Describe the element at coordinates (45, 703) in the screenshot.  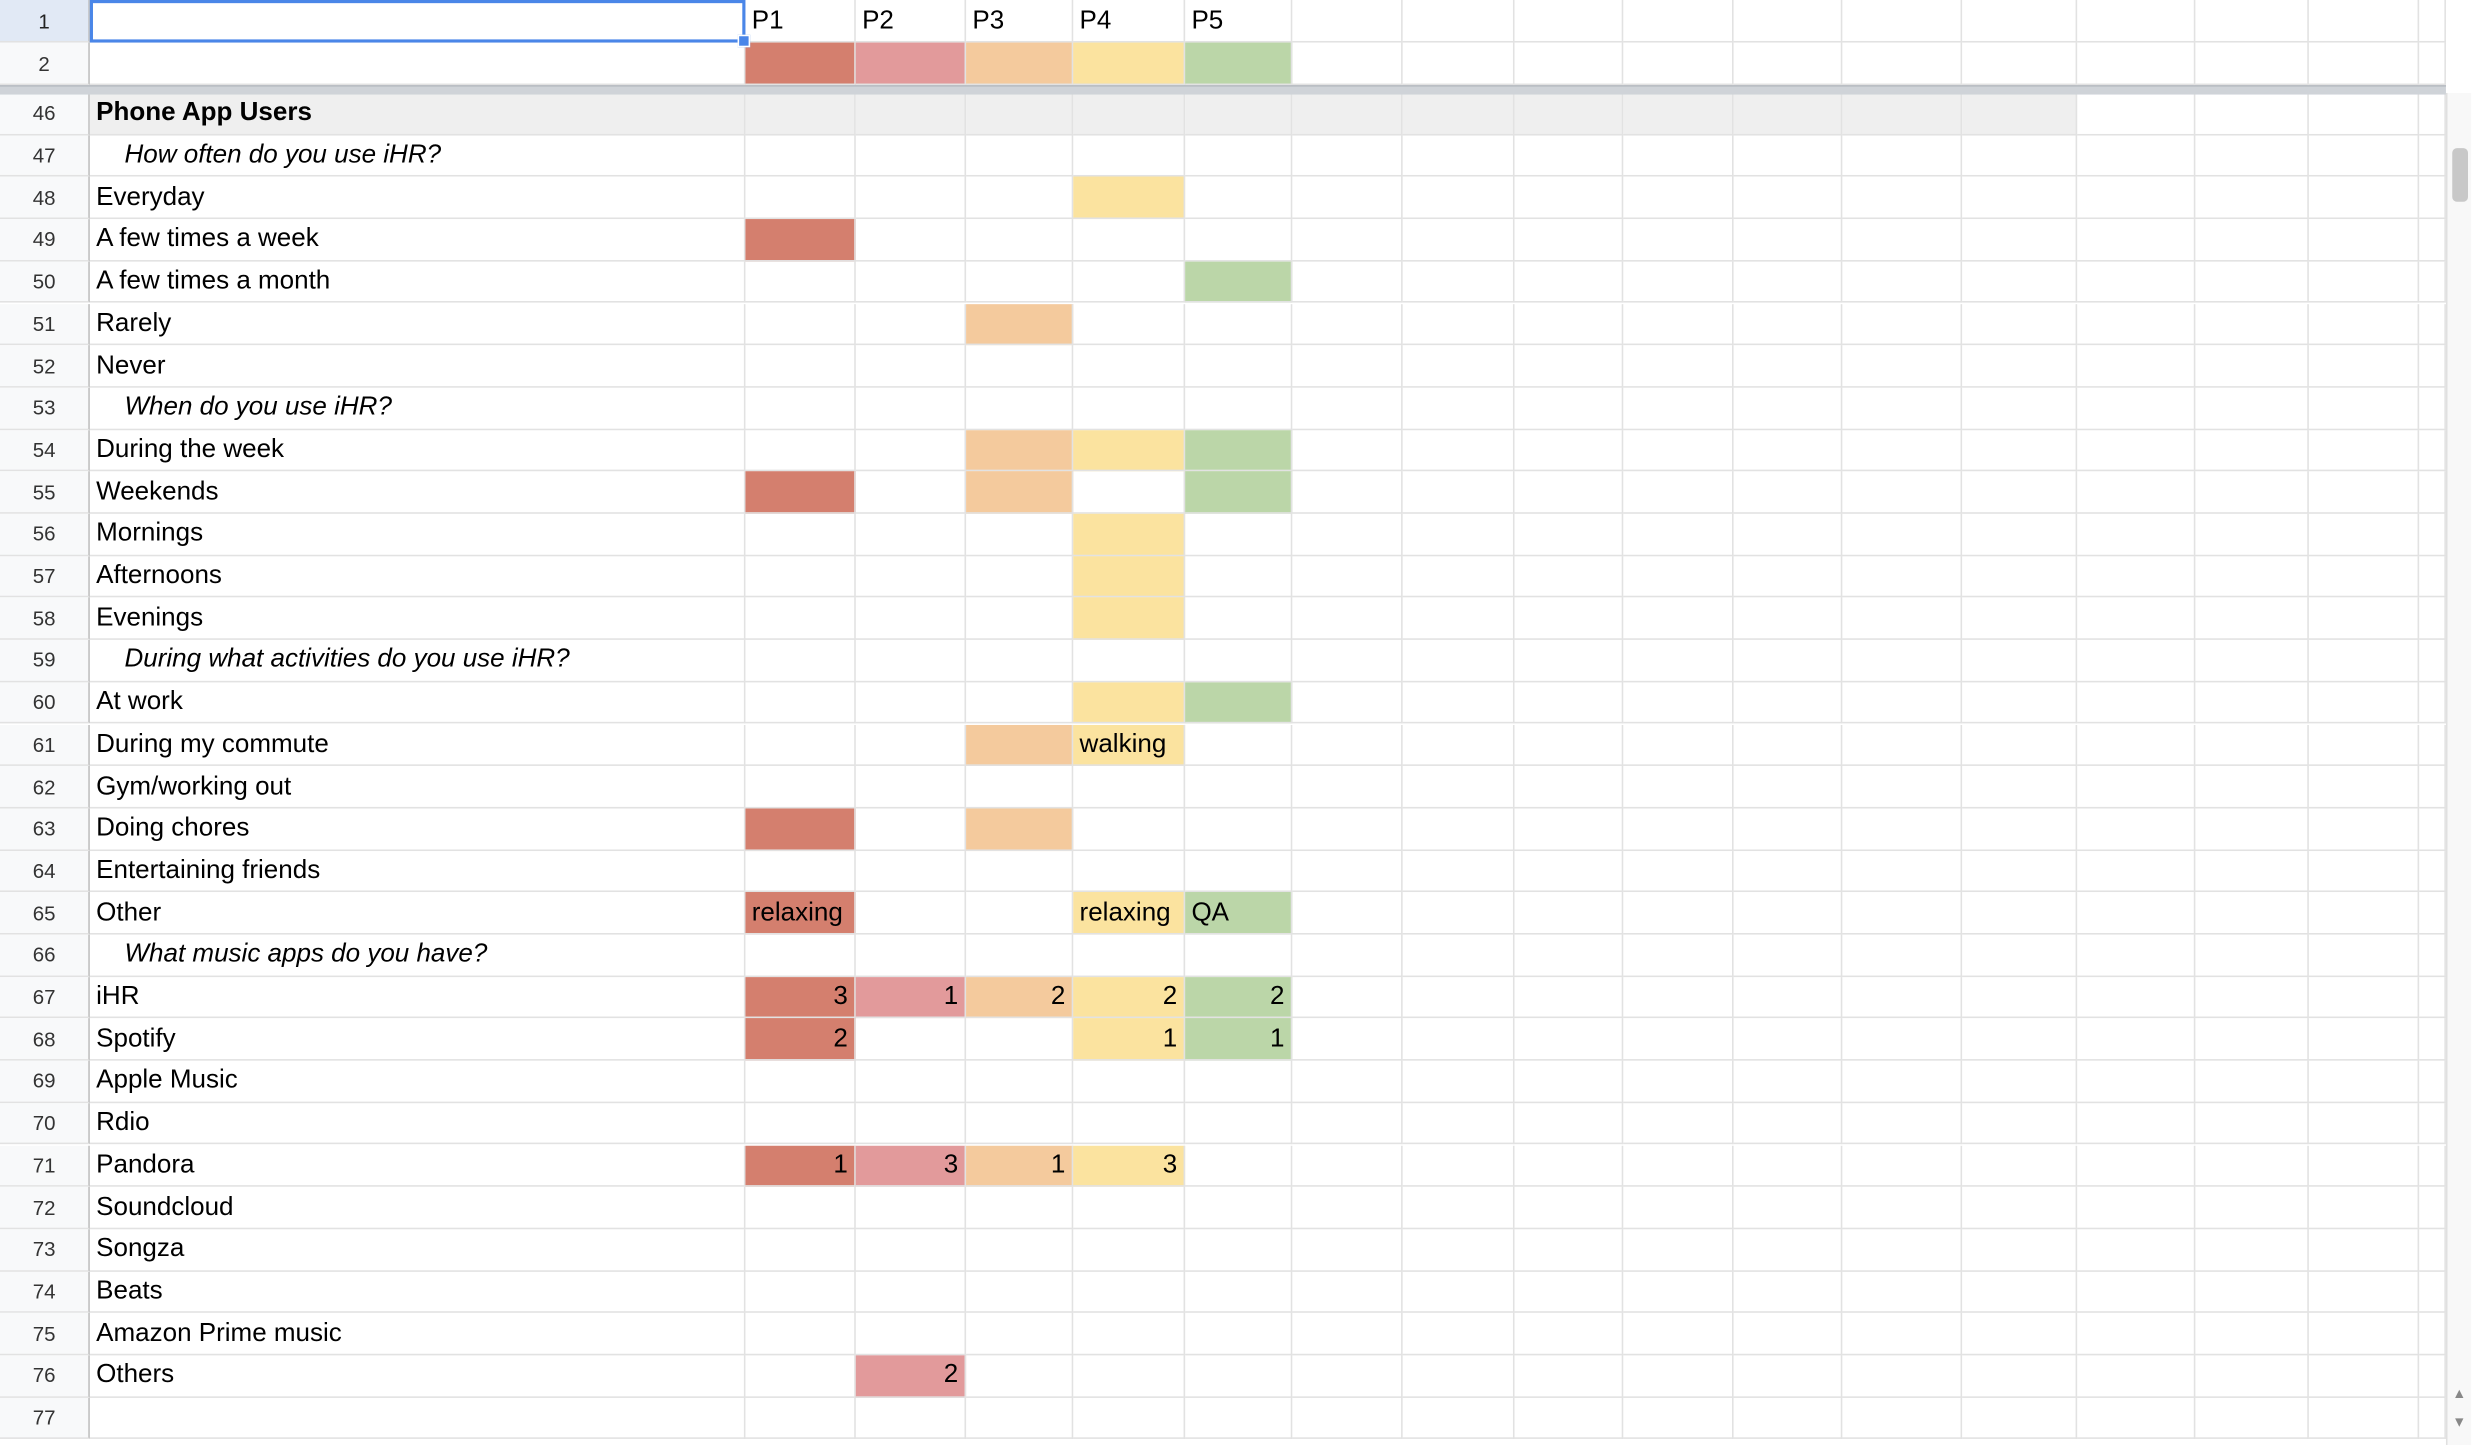
I see `row-header: 60` at that location.